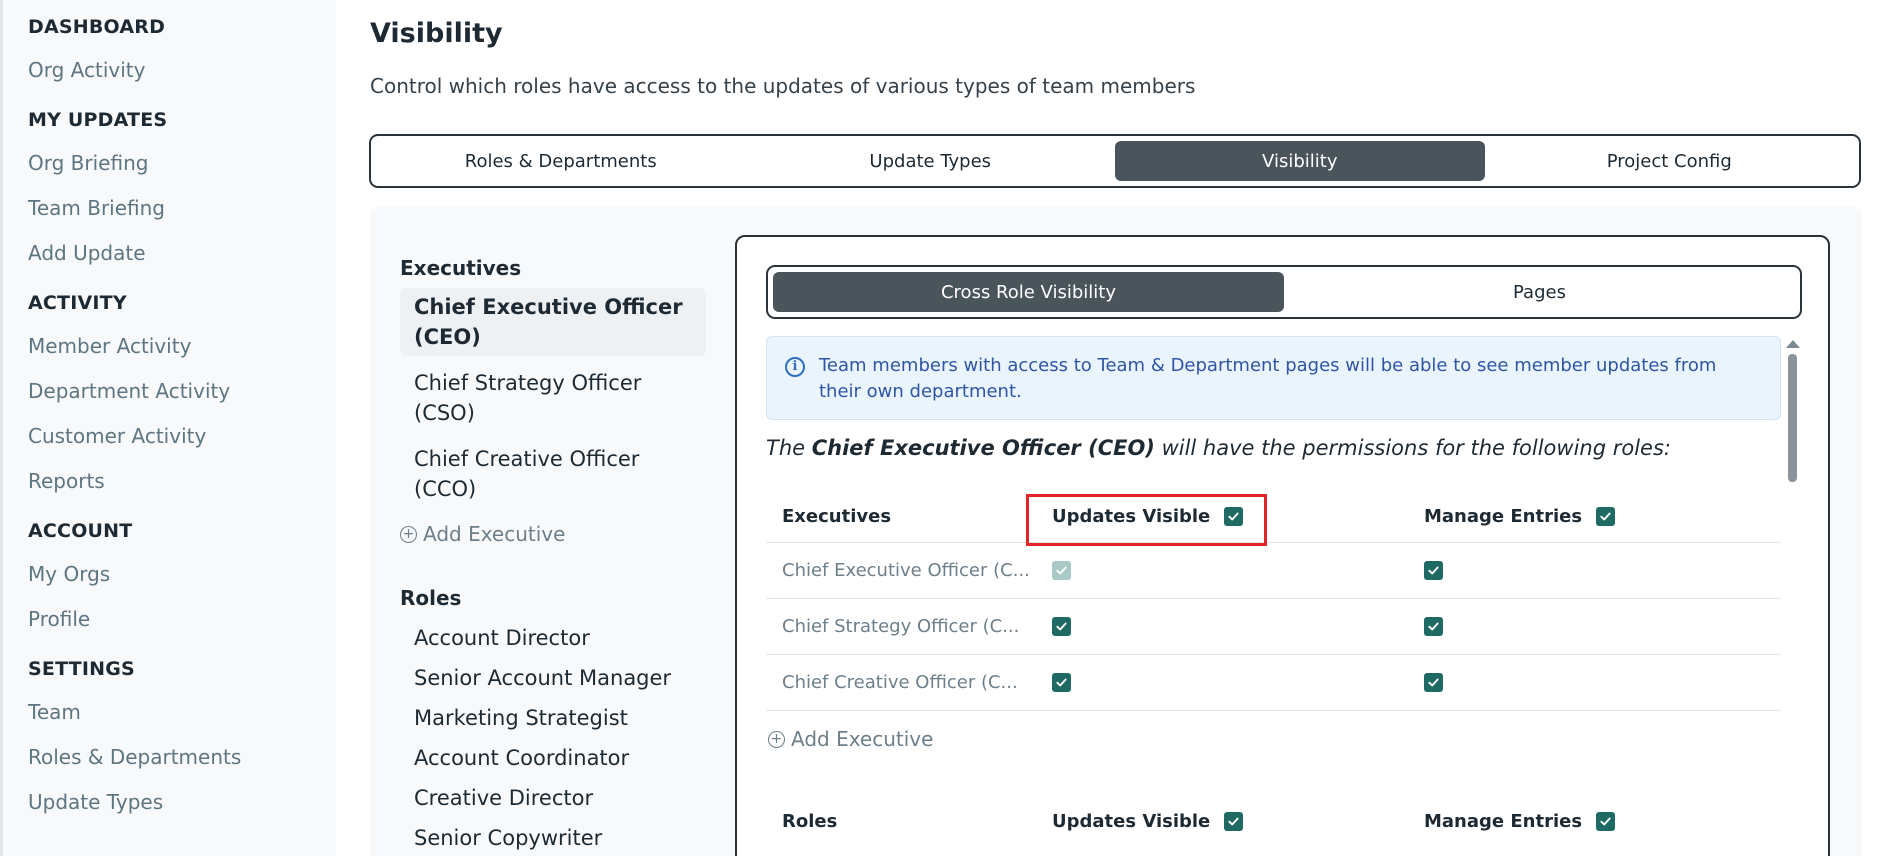 Image resolution: width=1890 pixels, height=856 pixels. Describe the element at coordinates (494, 534) in the screenshot. I see `add-executive-label: Add Executive` at that location.